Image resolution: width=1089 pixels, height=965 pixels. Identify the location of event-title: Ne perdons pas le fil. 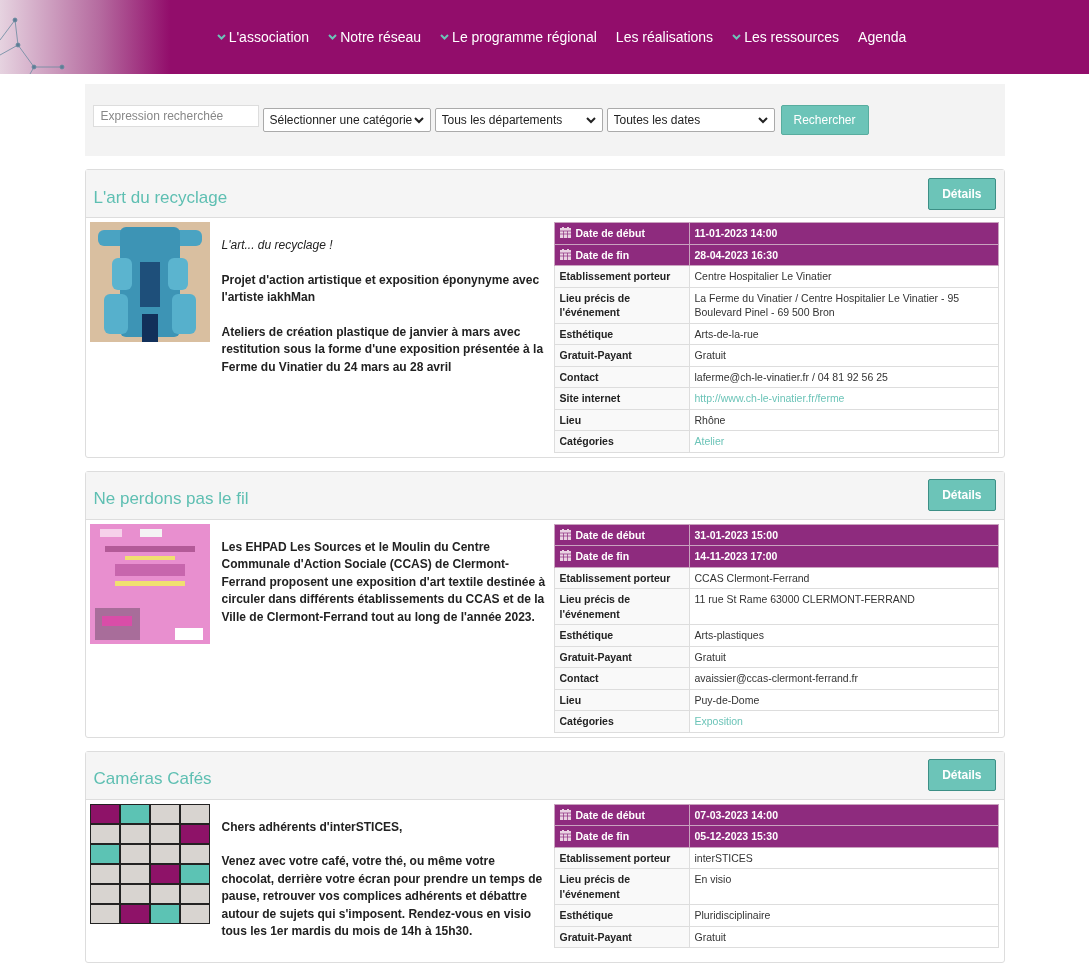
(171, 499).